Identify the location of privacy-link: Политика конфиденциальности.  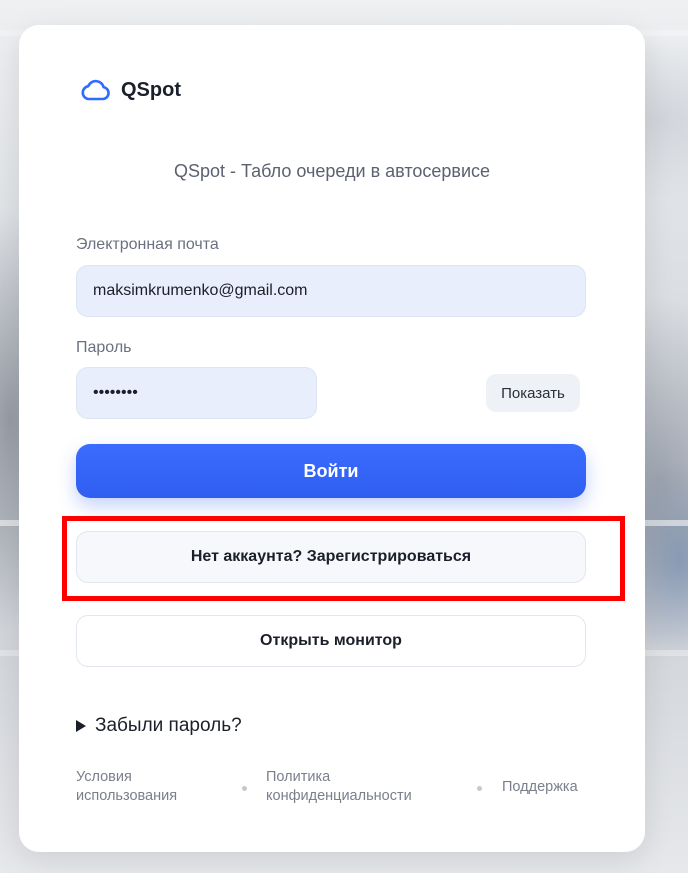
(339, 787).